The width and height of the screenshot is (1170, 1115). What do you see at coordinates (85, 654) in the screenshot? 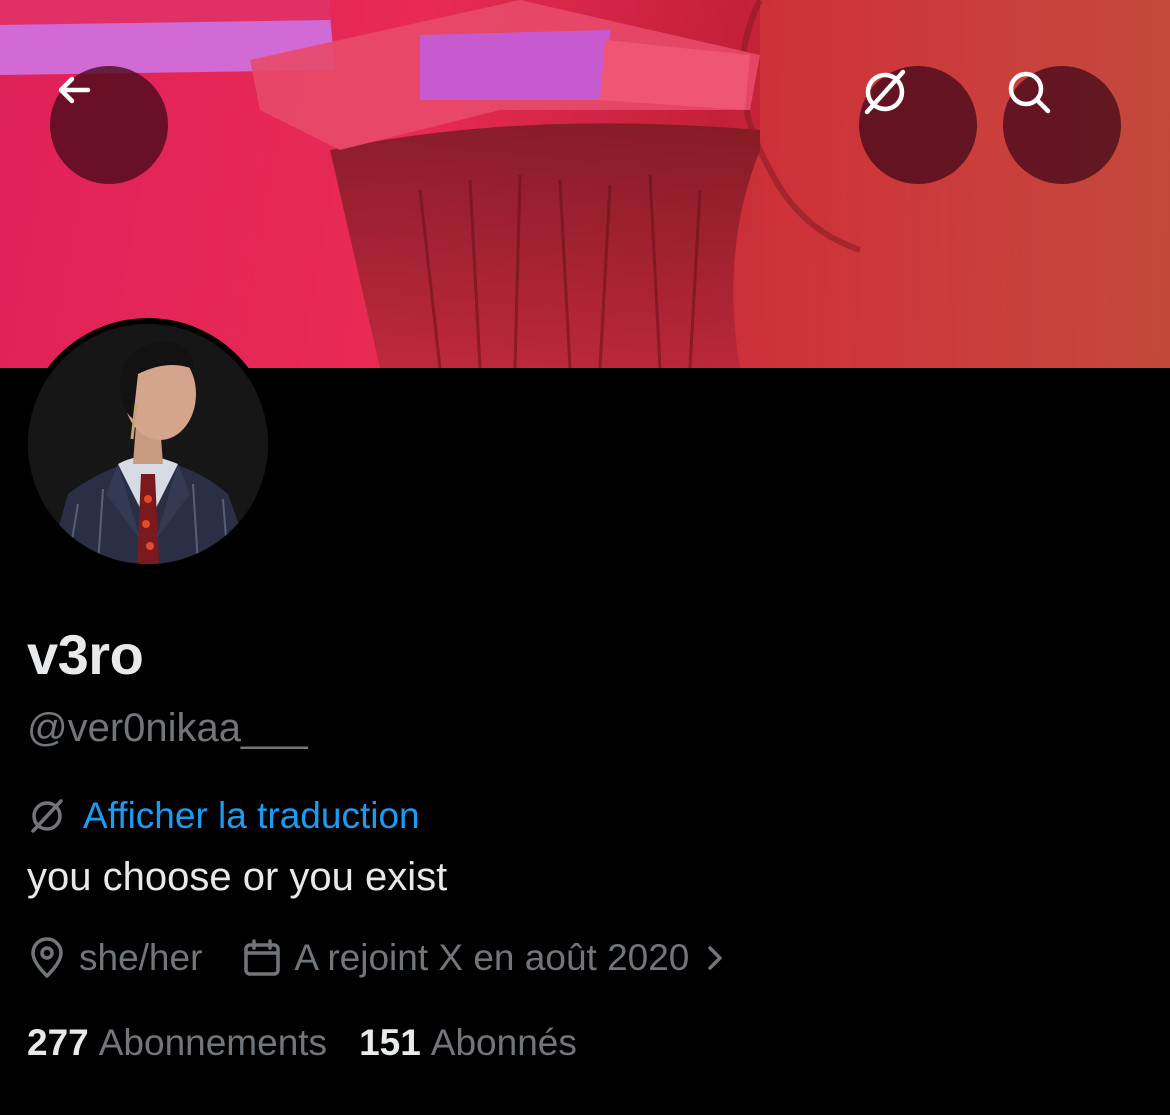
I see `display-name: v3ro` at bounding box center [85, 654].